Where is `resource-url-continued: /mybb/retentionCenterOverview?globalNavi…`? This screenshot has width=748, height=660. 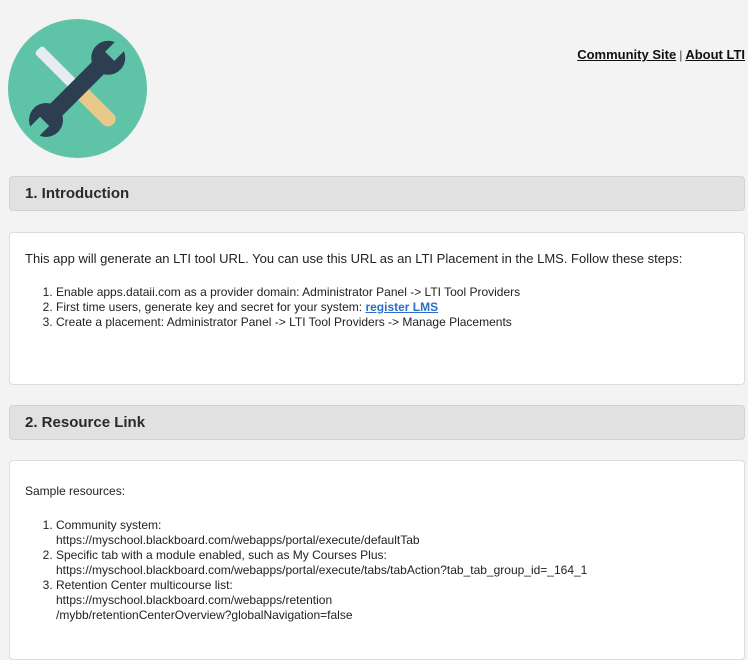
resource-url-continued: /mybb/retentionCenterOverview?globalNavi… is located at coordinates (204, 615).